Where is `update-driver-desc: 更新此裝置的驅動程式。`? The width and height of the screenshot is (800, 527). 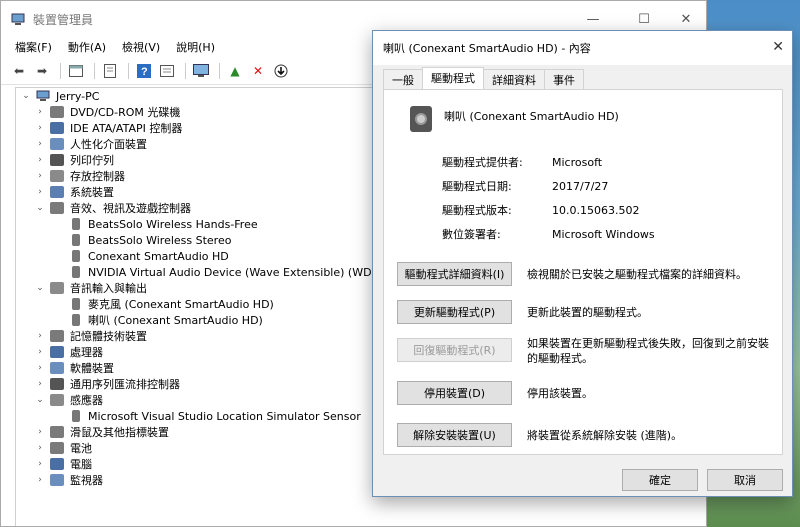
update-driver-desc: 更新此裝置的驅動程式。 is located at coordinates (587, 312).